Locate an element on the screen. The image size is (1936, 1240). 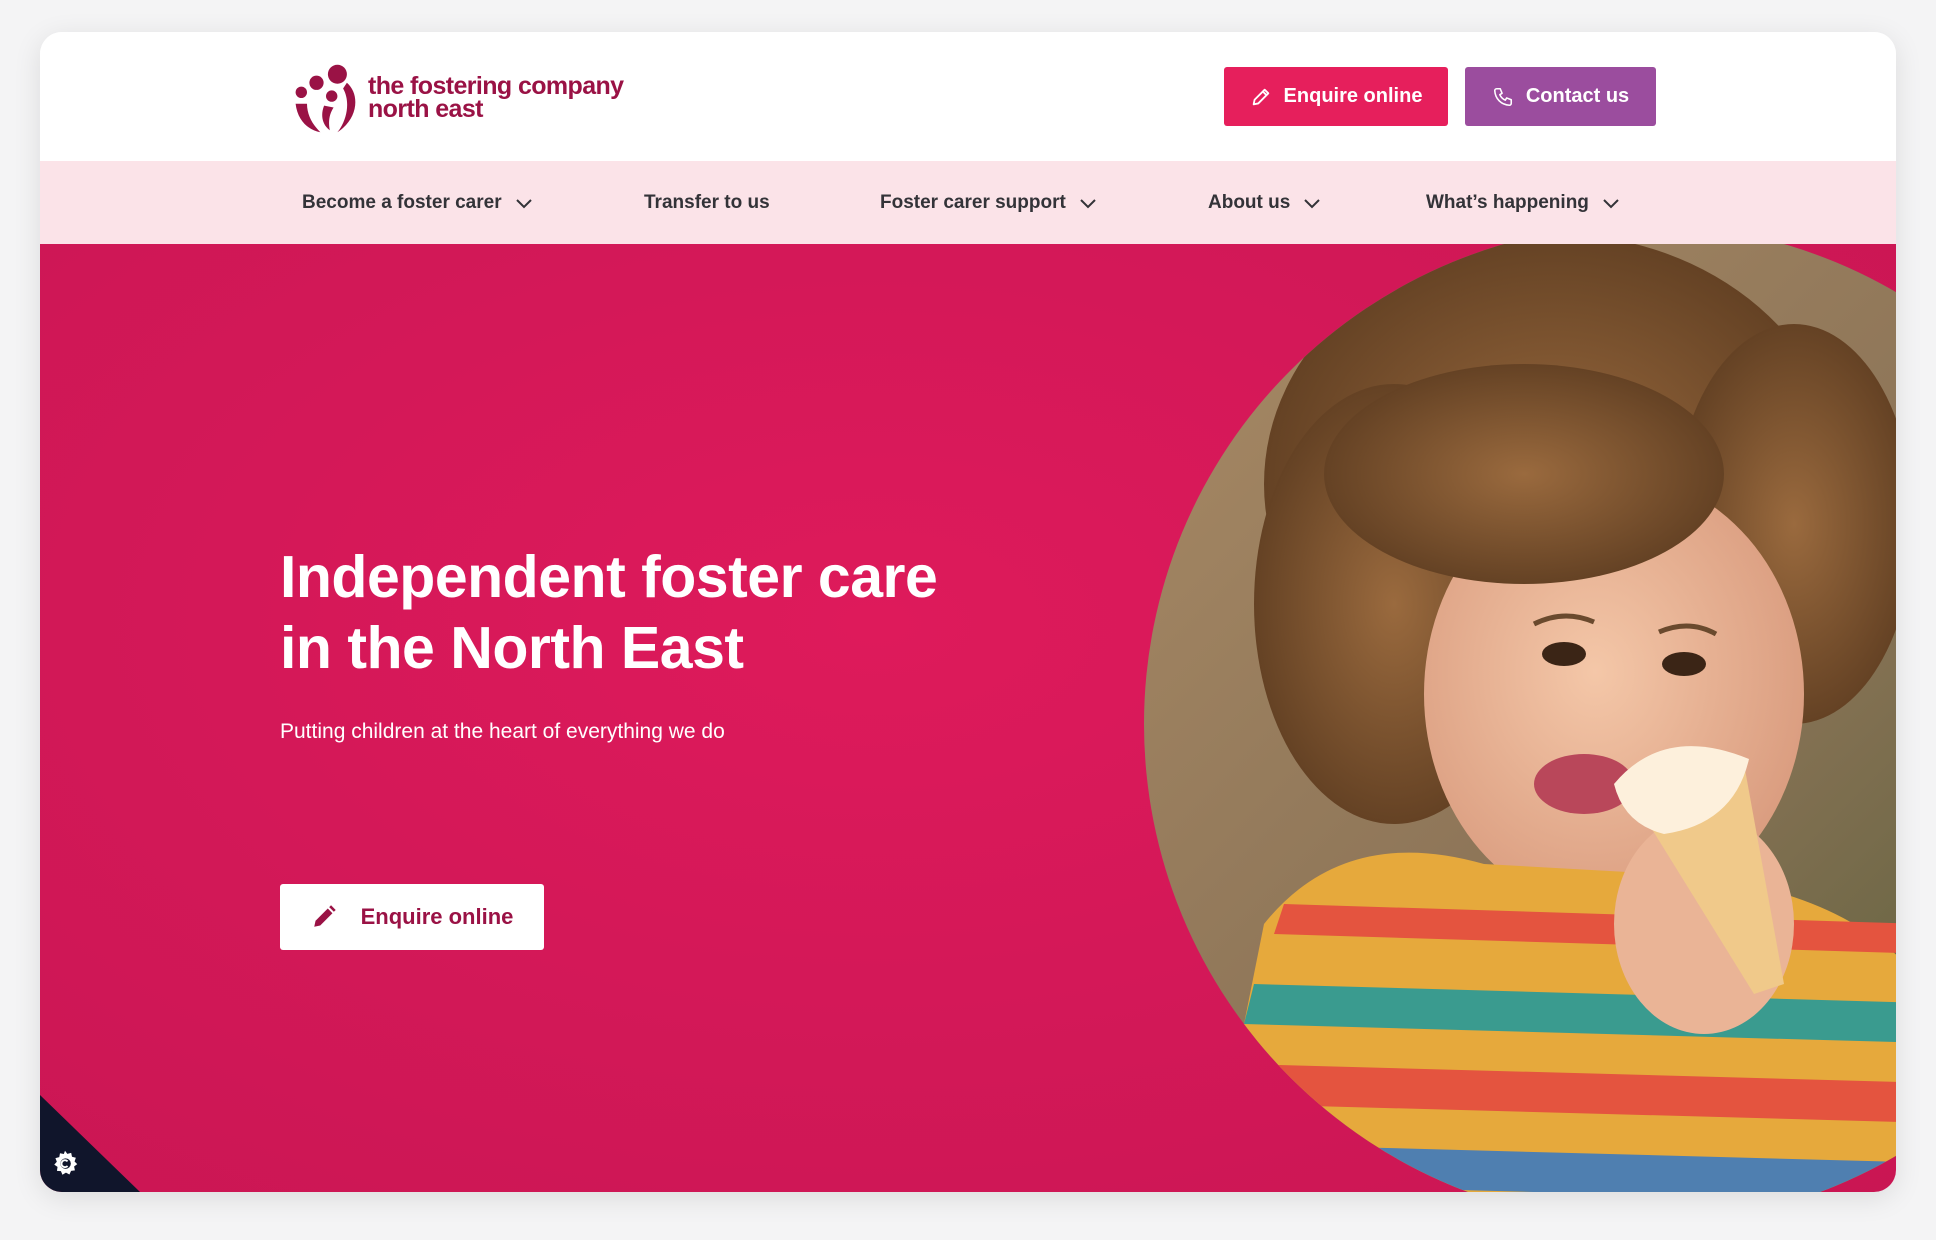
nav-item-label: What’s happening is located at coordinates (1507, 202).